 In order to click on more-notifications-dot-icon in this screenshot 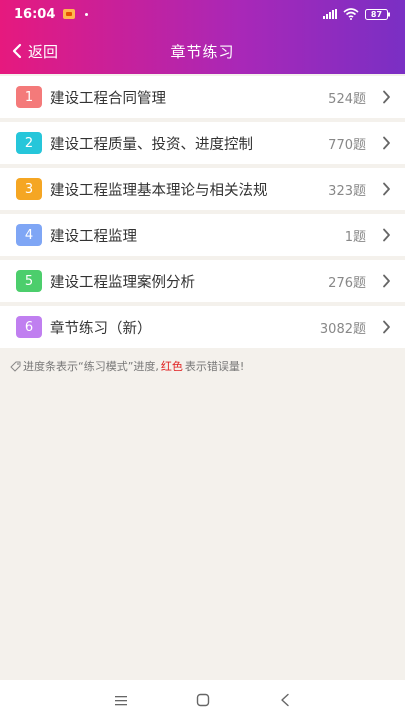, I will do `click(87, 14)`.